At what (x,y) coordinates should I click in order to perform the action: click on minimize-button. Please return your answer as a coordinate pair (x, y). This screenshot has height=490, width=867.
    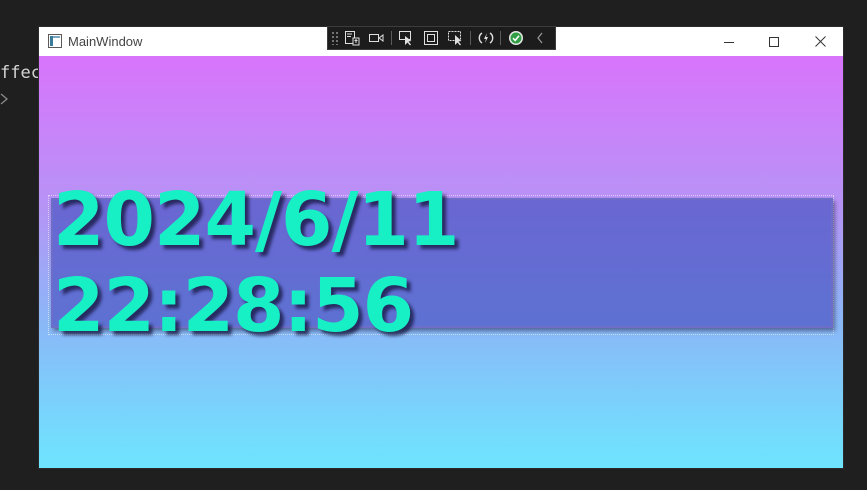
    Looking at the image, I should click on (729, 41).